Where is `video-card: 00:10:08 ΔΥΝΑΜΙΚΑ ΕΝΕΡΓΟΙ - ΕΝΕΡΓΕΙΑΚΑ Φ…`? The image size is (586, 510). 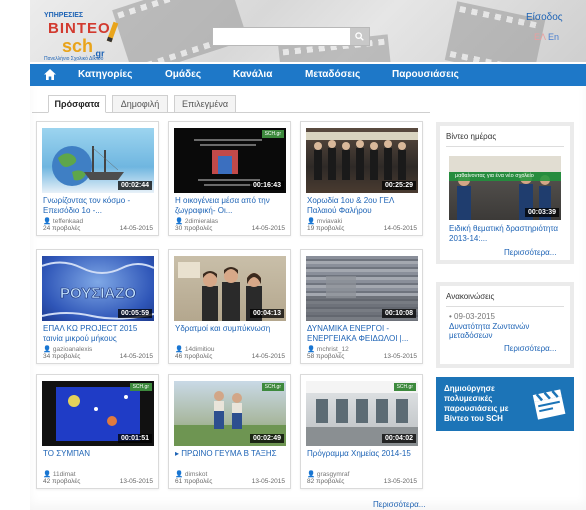 video-card: 00:10:08 ΔΥΝΑΜΙΚΑ ΕΝΕΡΓΟΙ - ΕΝΕΡΓΕΙΑΚΑ Φ… is located at coordinates (361, 306).